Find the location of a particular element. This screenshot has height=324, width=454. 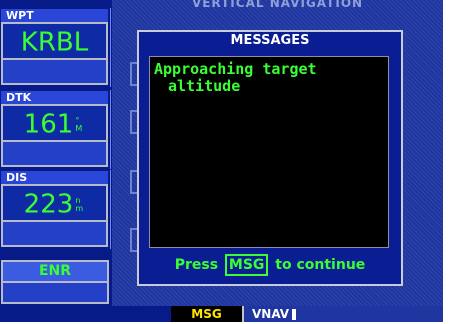

dialog-title: MESSAGES is located at coordinates (270, 40).